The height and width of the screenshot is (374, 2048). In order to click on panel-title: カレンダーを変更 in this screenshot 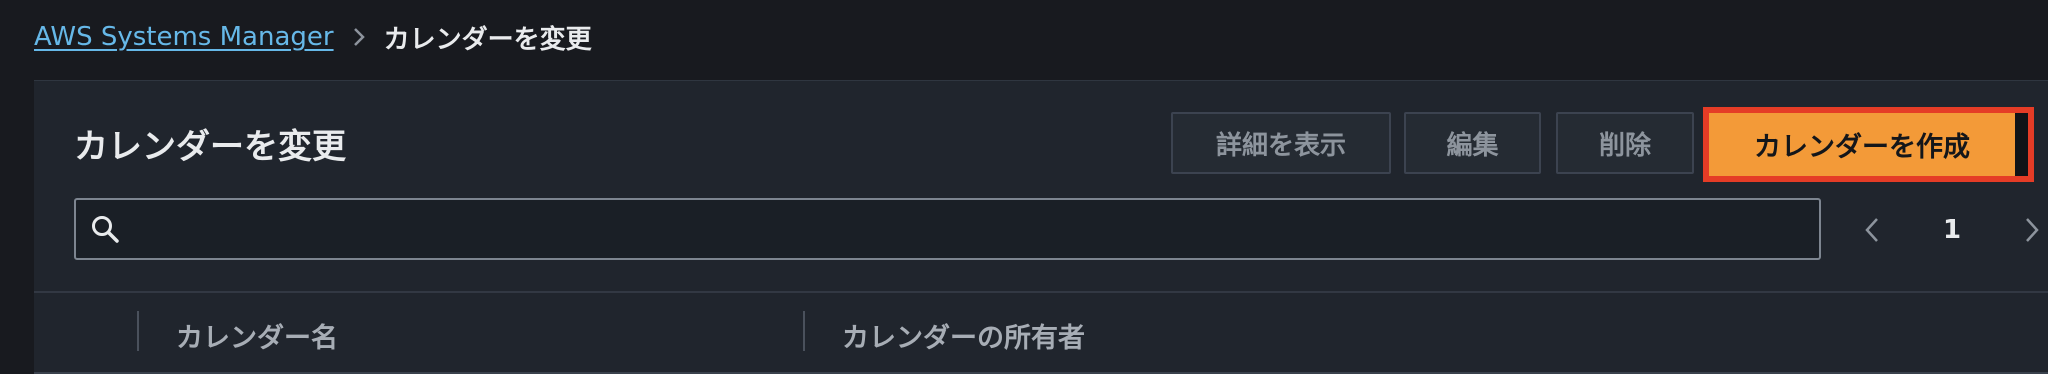, I will do `click(210, 147)`.